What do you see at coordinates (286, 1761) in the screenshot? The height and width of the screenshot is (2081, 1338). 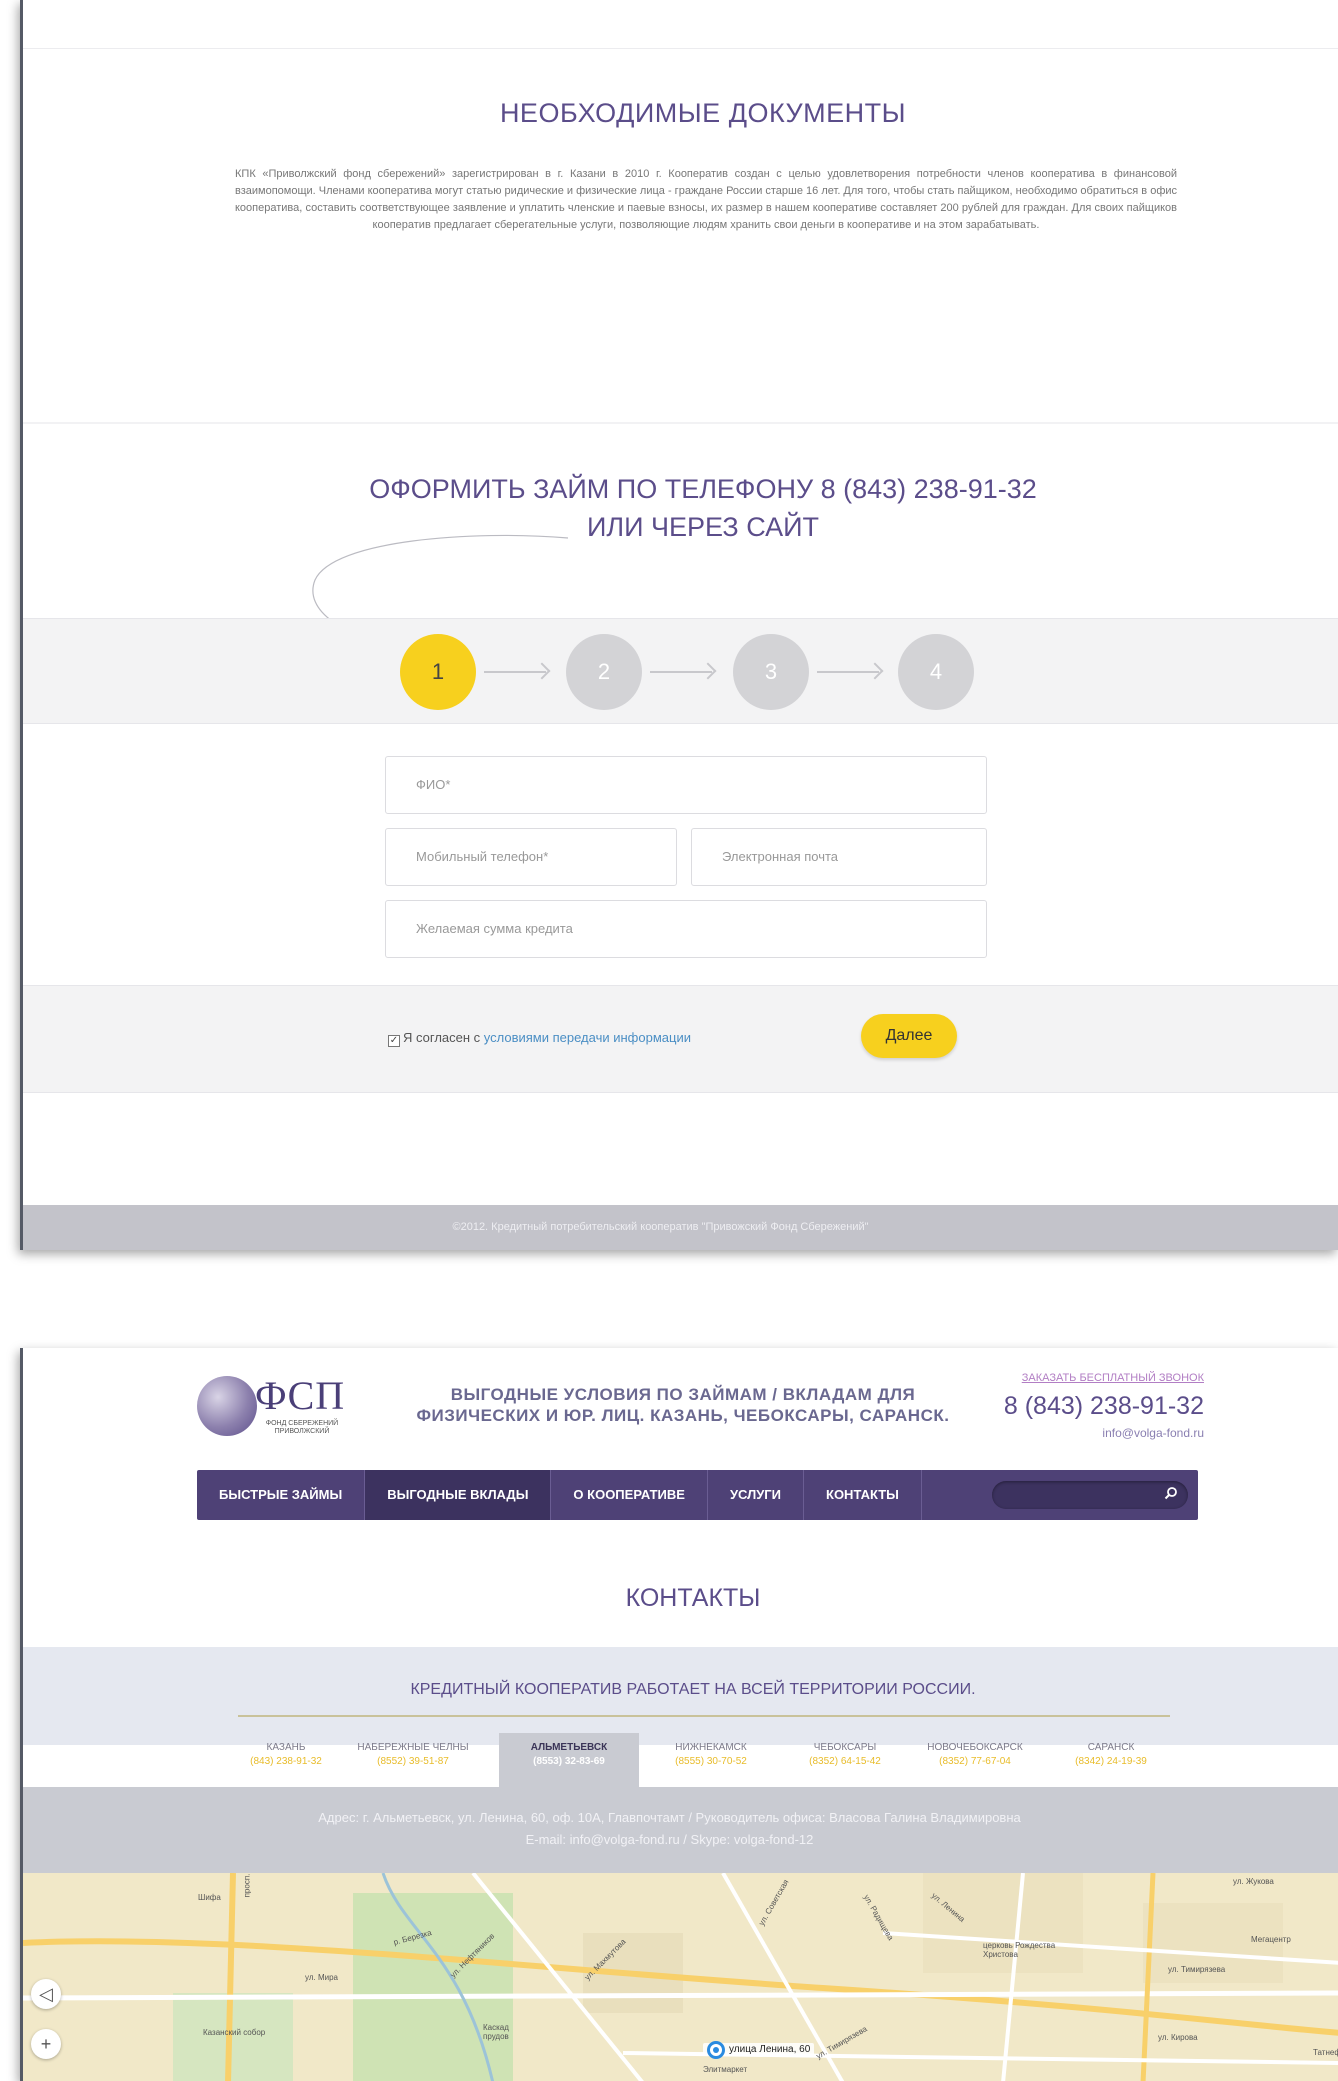 I see `city-phone: (843) 238-91-32` at bounding box center [286, 1761].